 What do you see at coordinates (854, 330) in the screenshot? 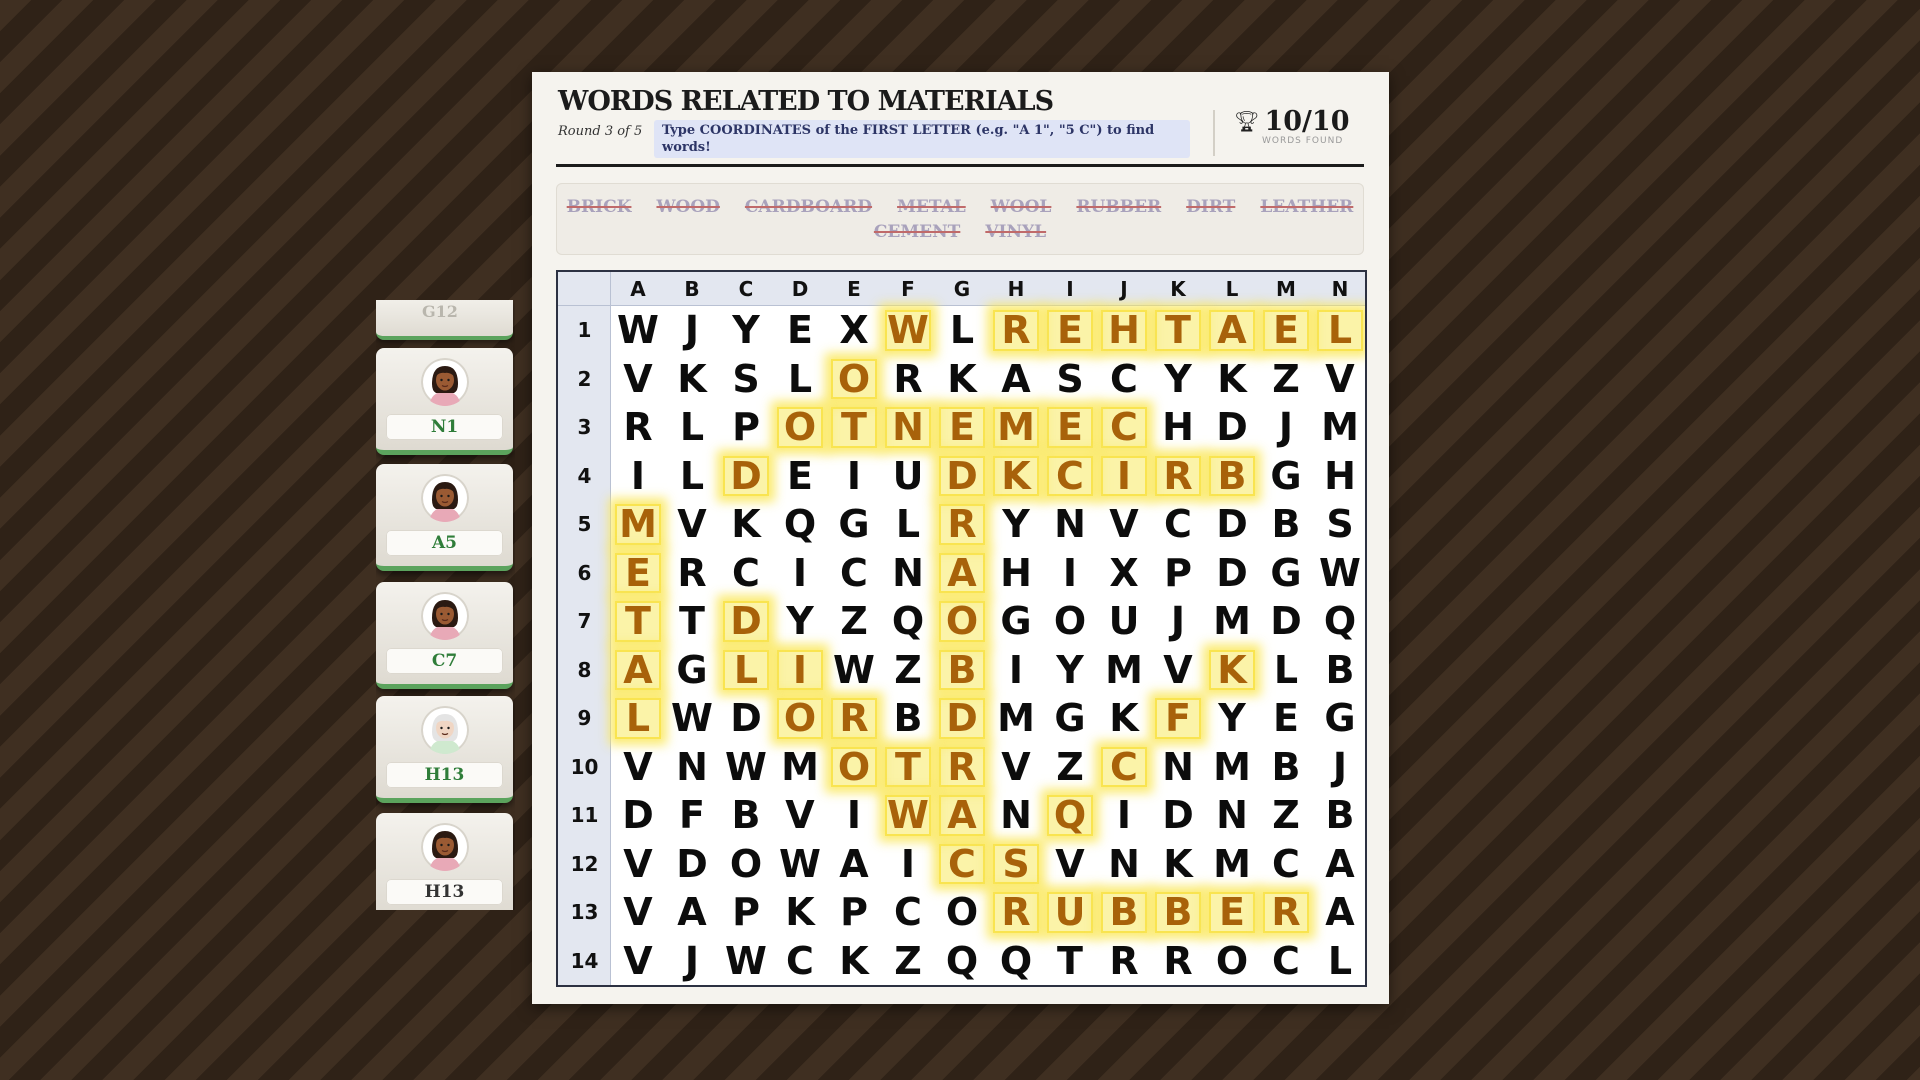
I see `grid-cell: X` at bounding box center [854, 330].